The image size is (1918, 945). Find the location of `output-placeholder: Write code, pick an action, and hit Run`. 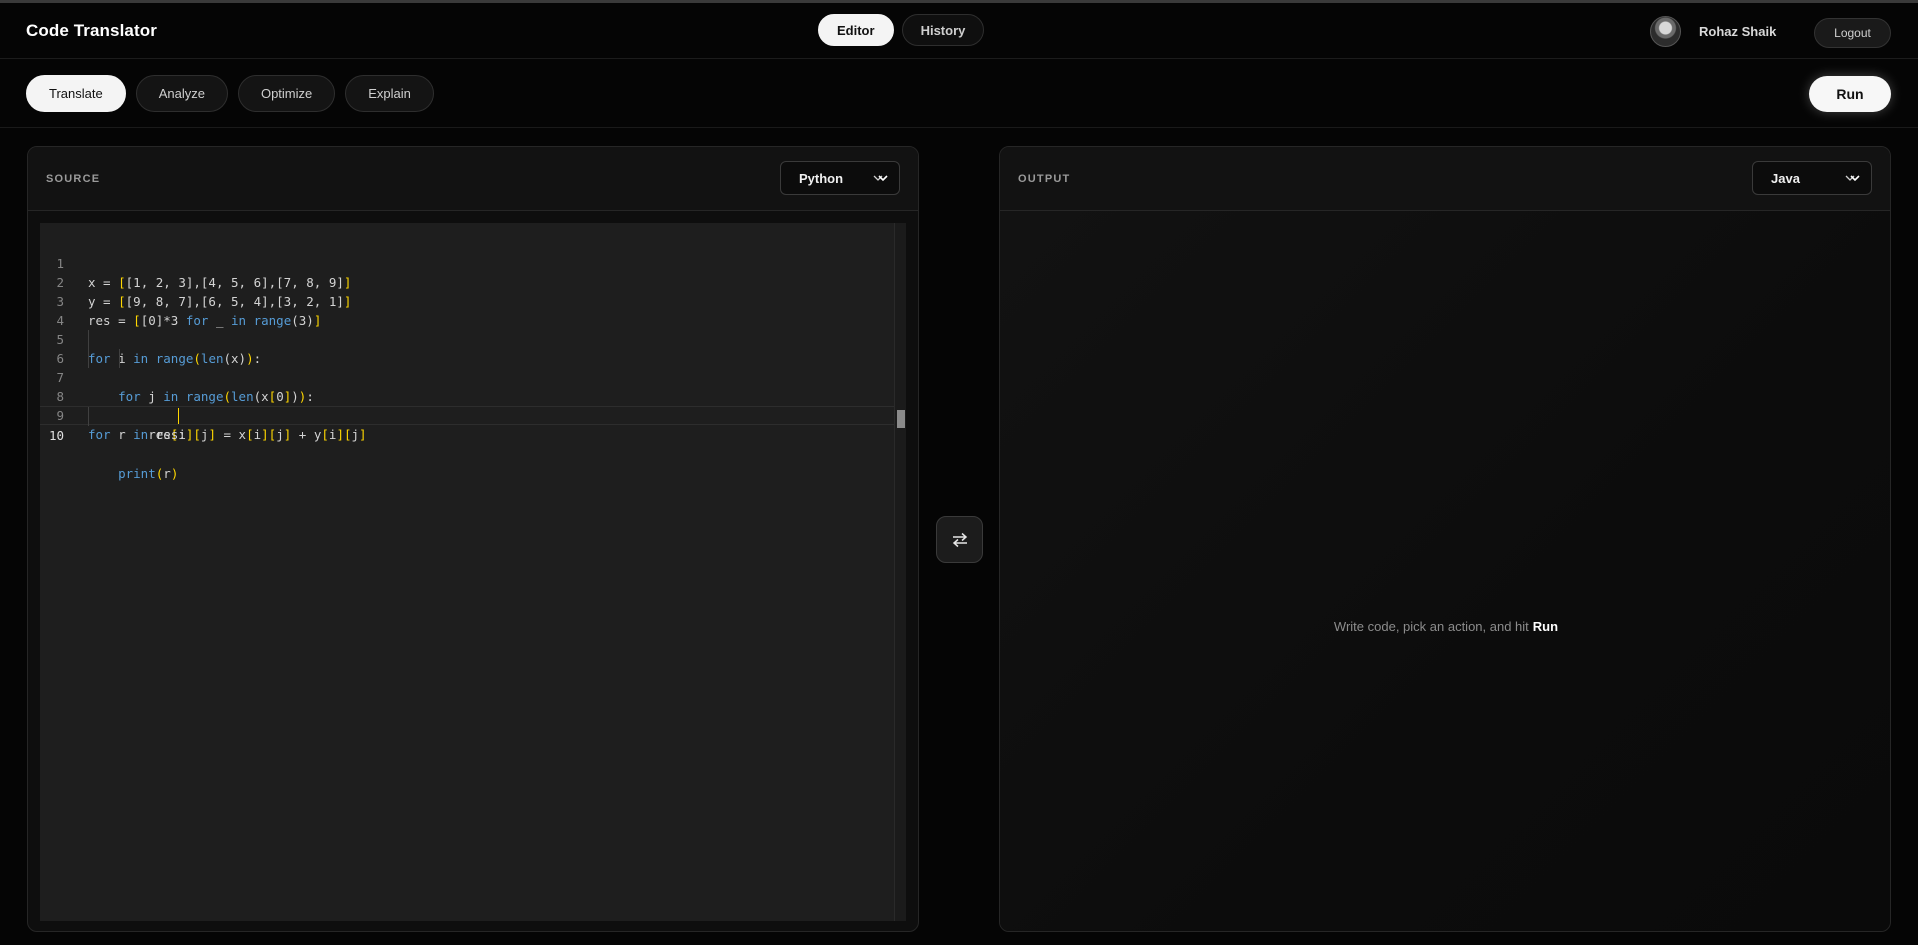

output-placeholder: Write code, pick an action, and hit Run is located at coordinates (1445, 626).